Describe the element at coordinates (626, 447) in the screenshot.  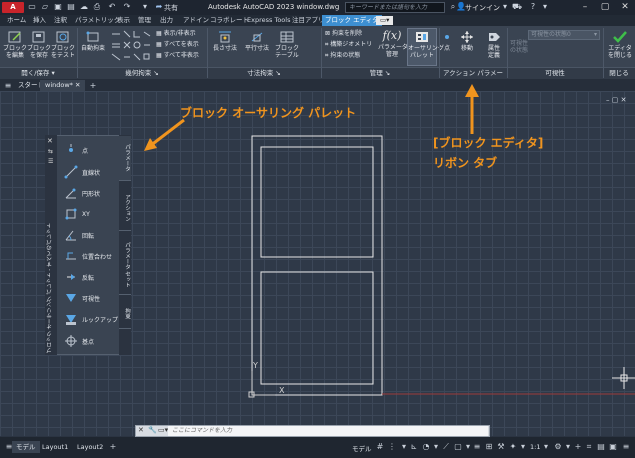
I see `customization-icon: ≡` at that location.